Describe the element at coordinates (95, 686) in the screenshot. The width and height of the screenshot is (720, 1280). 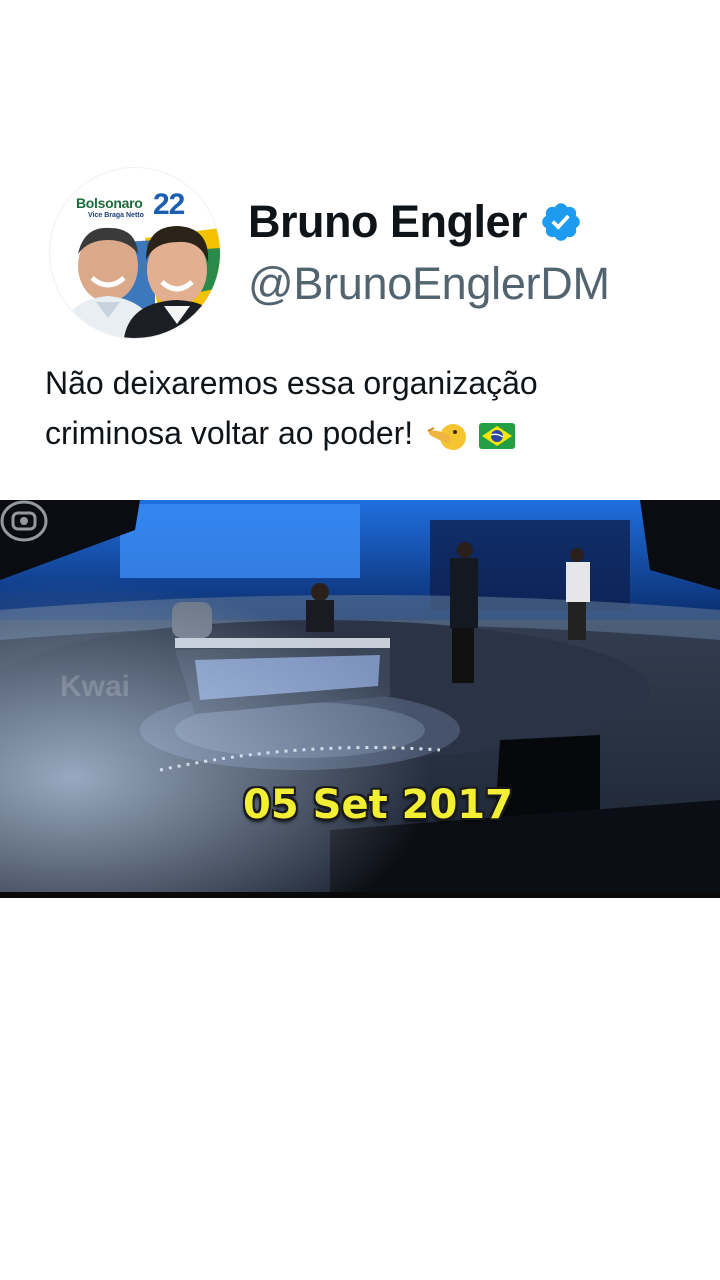
I see `video-watermark: Kwai` at that location.